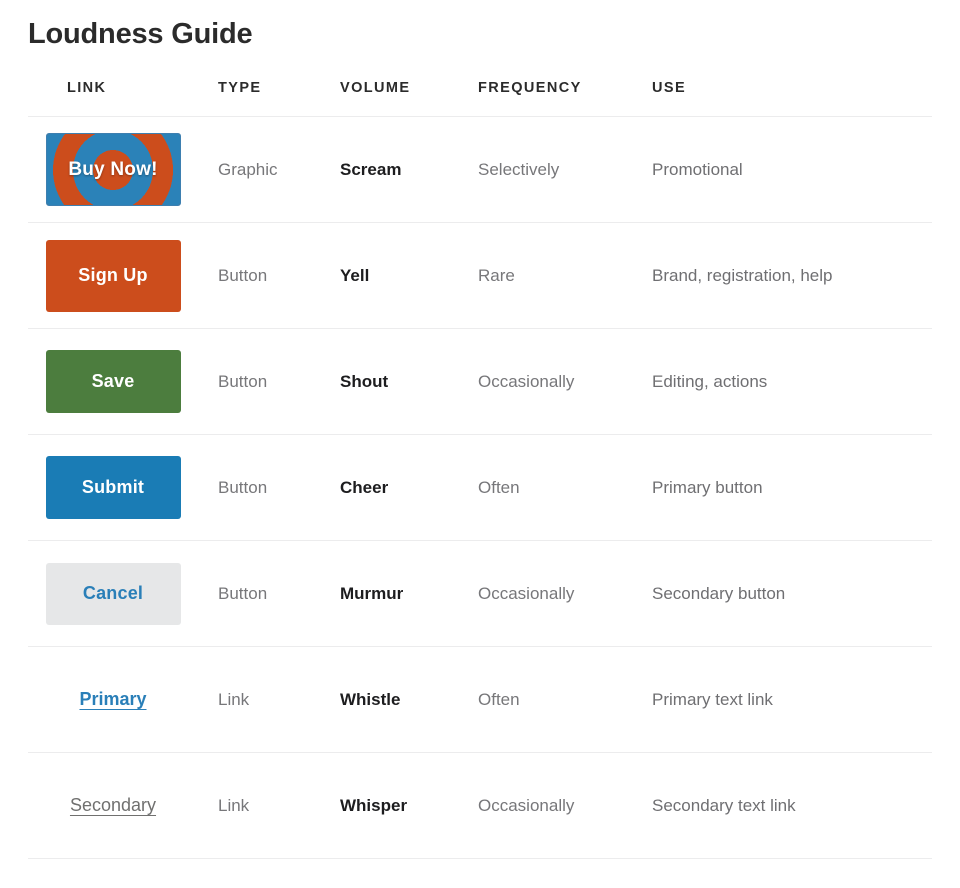  Describe the element at coordinates (372, 593) in the screenshot. I see `cell-volume: Murmur` at that location.